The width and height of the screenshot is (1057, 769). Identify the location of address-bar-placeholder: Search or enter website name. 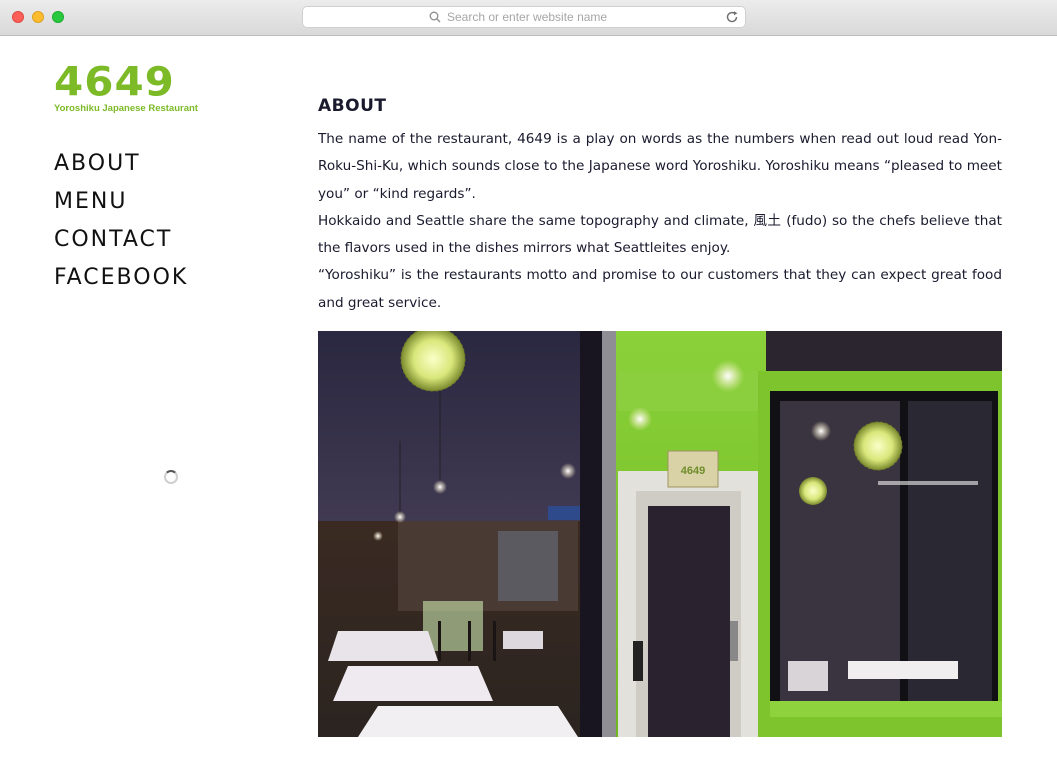
(527, 17).